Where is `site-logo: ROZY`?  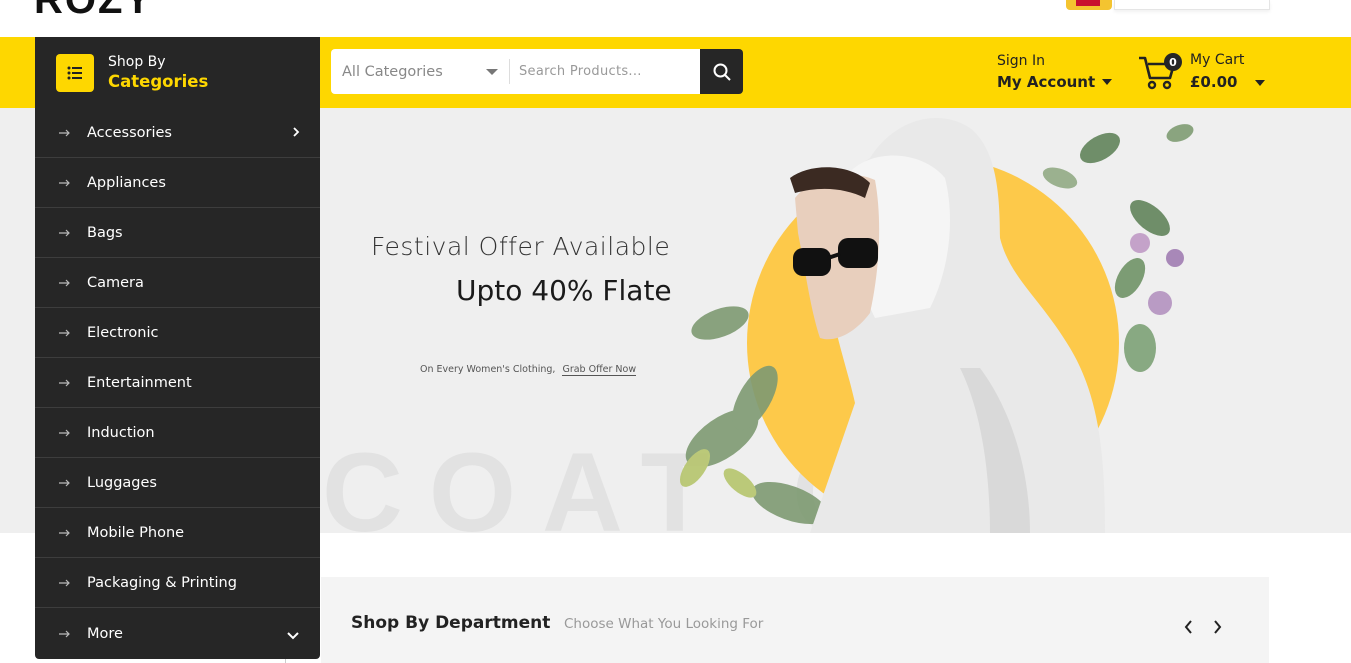
site-logo: ROZY is located at coordinates (93, 11).